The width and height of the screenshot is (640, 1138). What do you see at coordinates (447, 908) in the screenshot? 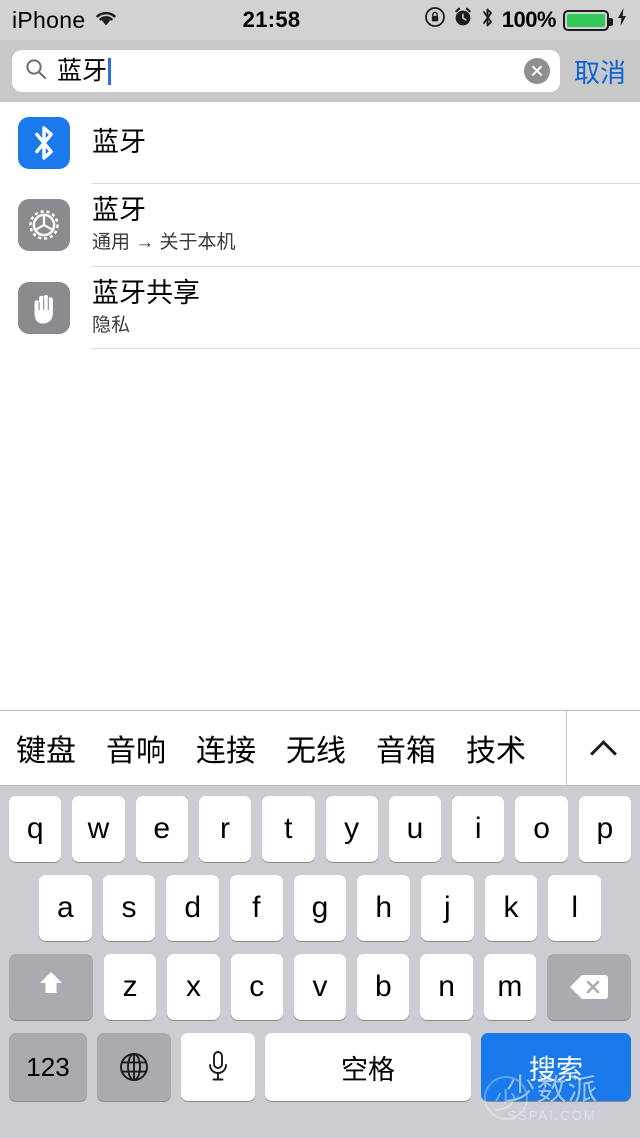
I see `key-j: j` at bounding box center [447, 908].